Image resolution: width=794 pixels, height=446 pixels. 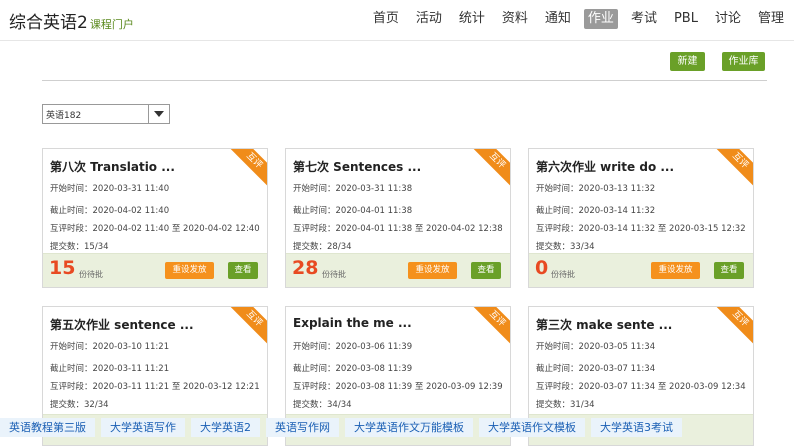 What do you see at coordinates (617, 347) in the screenshot?
I see `start-time: 2020-03-05 11:34` at bounding box center [617, 347].